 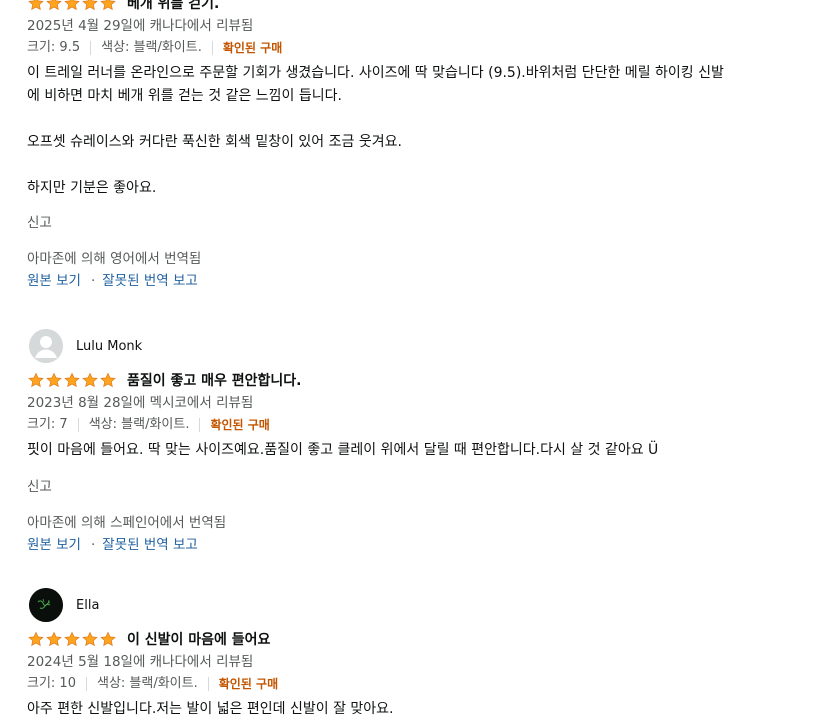 What do you see at coordinates (424, 684) in the screenshot?
I see `review-attributes: 크기: 10 색상: 블랙/화이트. 확인된 구매` at bounding box center [424, 684].